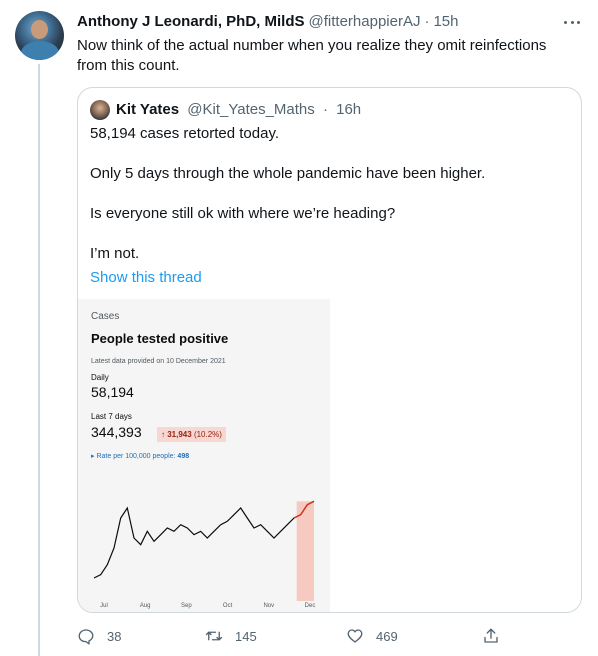 The height and width of the screenshot is (656, 598). What do you see at coordinates (251, 109) in the screenshot?
I see `quoted-author-handle: @Kit_Yates_Maths` at bounding box center [251, 109].